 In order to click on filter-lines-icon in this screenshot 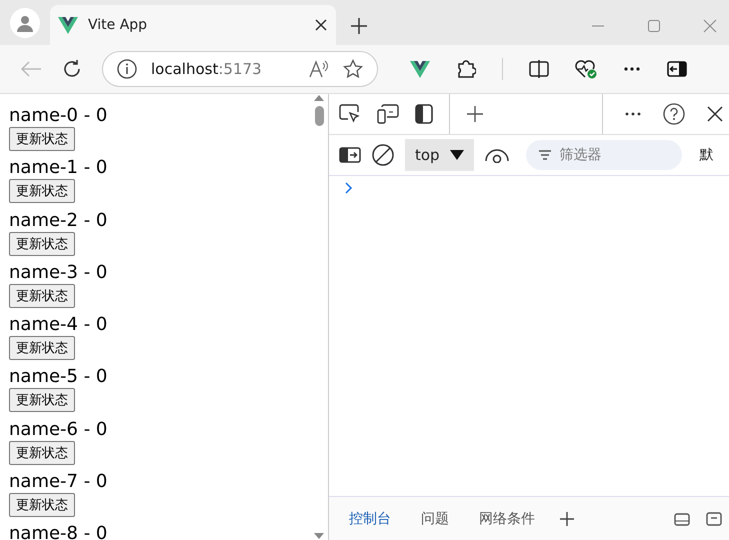, I will do `click(545, 155)`.